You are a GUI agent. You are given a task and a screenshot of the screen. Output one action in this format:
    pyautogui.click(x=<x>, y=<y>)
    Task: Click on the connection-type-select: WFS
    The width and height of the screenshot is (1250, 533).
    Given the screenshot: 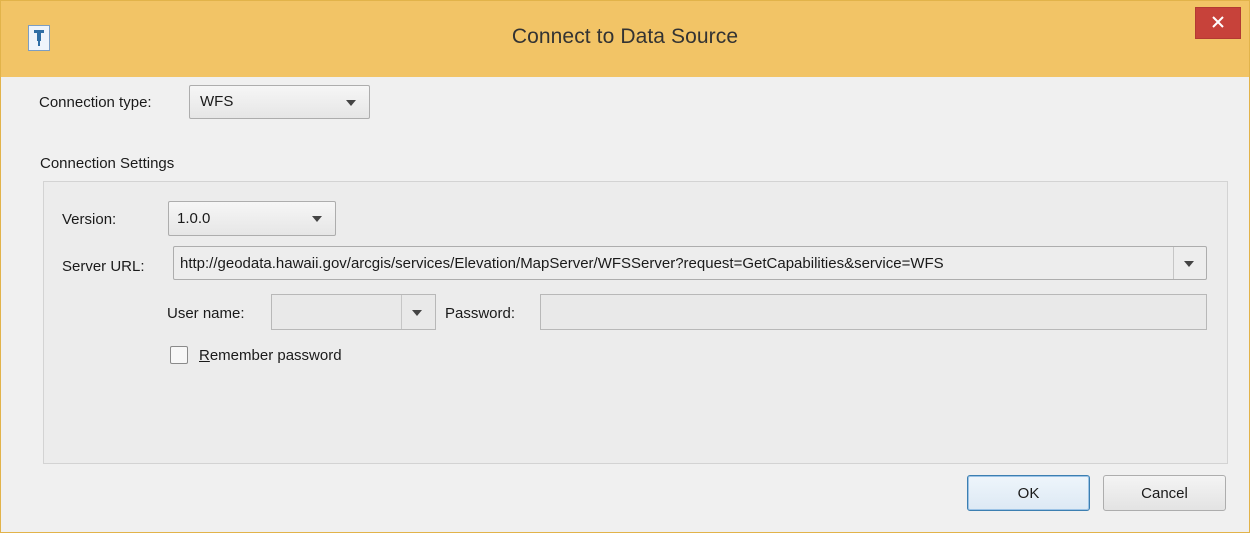 What is the action you would take?
    pyautogui.click(x=279, y=102)
    